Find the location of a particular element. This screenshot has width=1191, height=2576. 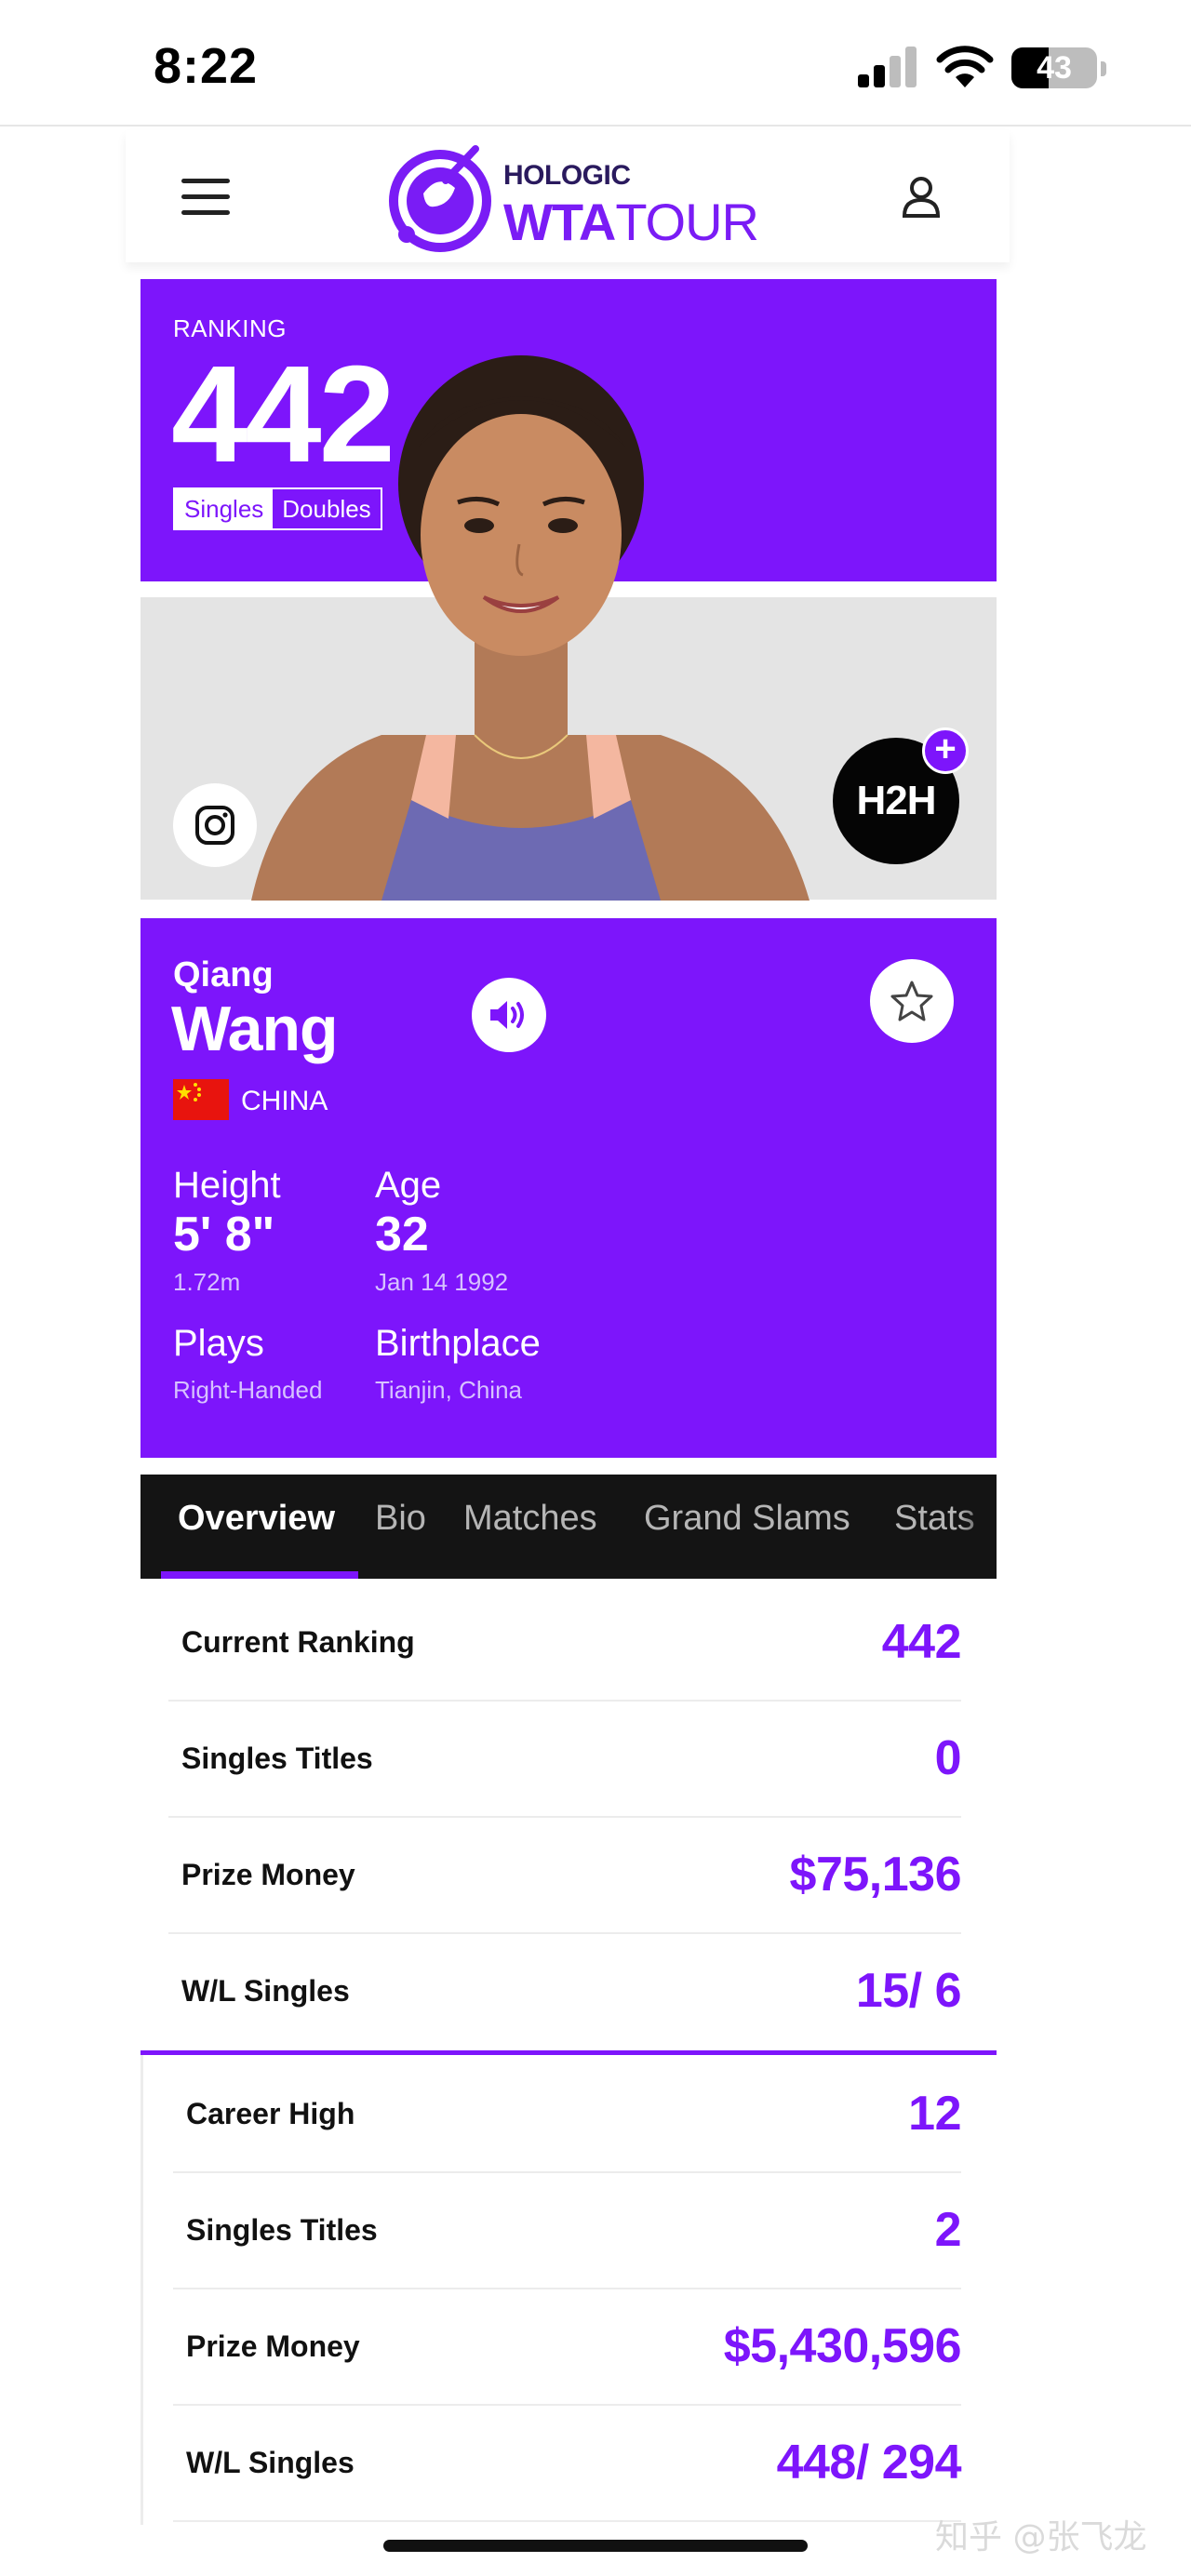

wta-logo-mark-icon is located at coordinates (440, 198).